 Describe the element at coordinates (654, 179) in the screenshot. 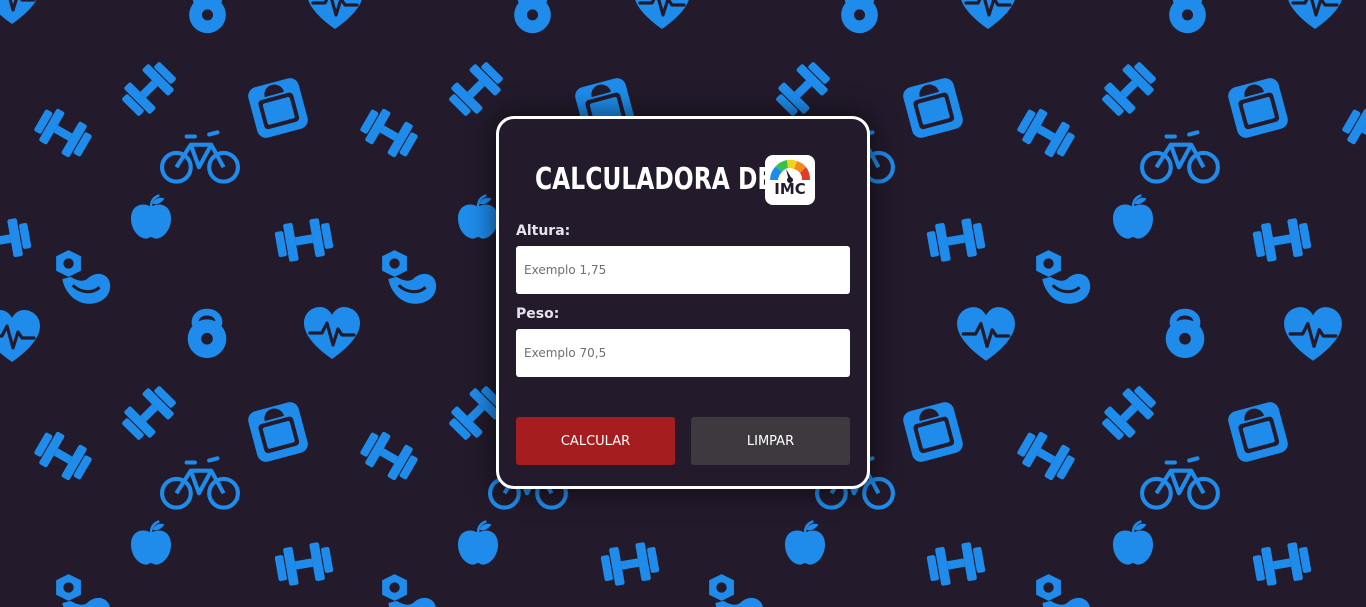

I see `page-title: CALCULADORA DE` at that location.